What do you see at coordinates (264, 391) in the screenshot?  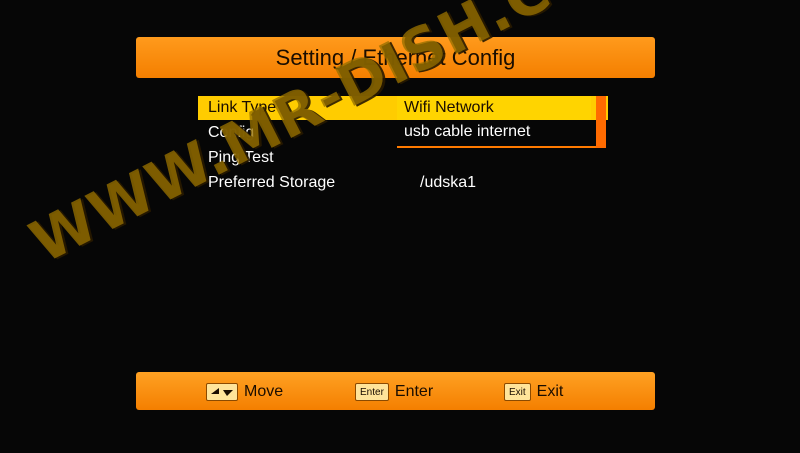 I see `help-move-label: Move` at bounding box center [264, 391].